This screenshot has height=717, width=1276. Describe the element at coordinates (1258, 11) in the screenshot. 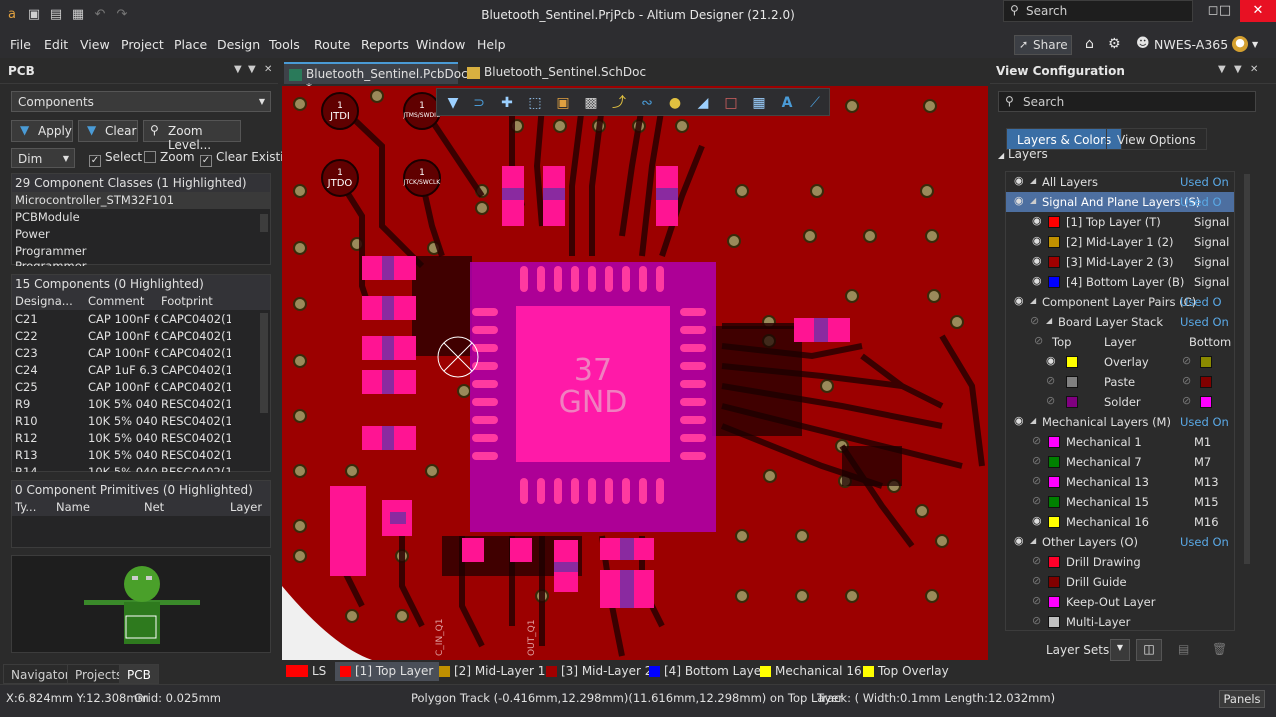

I see `close-icon: ✕` at that location.